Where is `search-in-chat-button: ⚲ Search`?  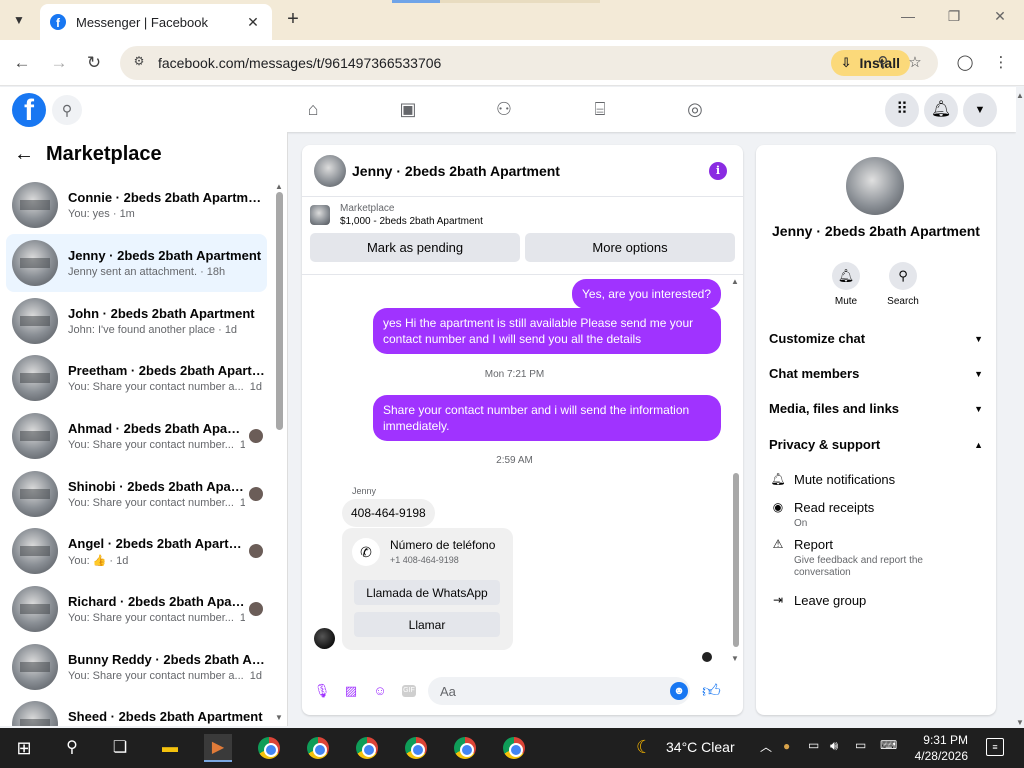
search-in-chat-button: ⚲ Search is located at coordinates (903, 284).